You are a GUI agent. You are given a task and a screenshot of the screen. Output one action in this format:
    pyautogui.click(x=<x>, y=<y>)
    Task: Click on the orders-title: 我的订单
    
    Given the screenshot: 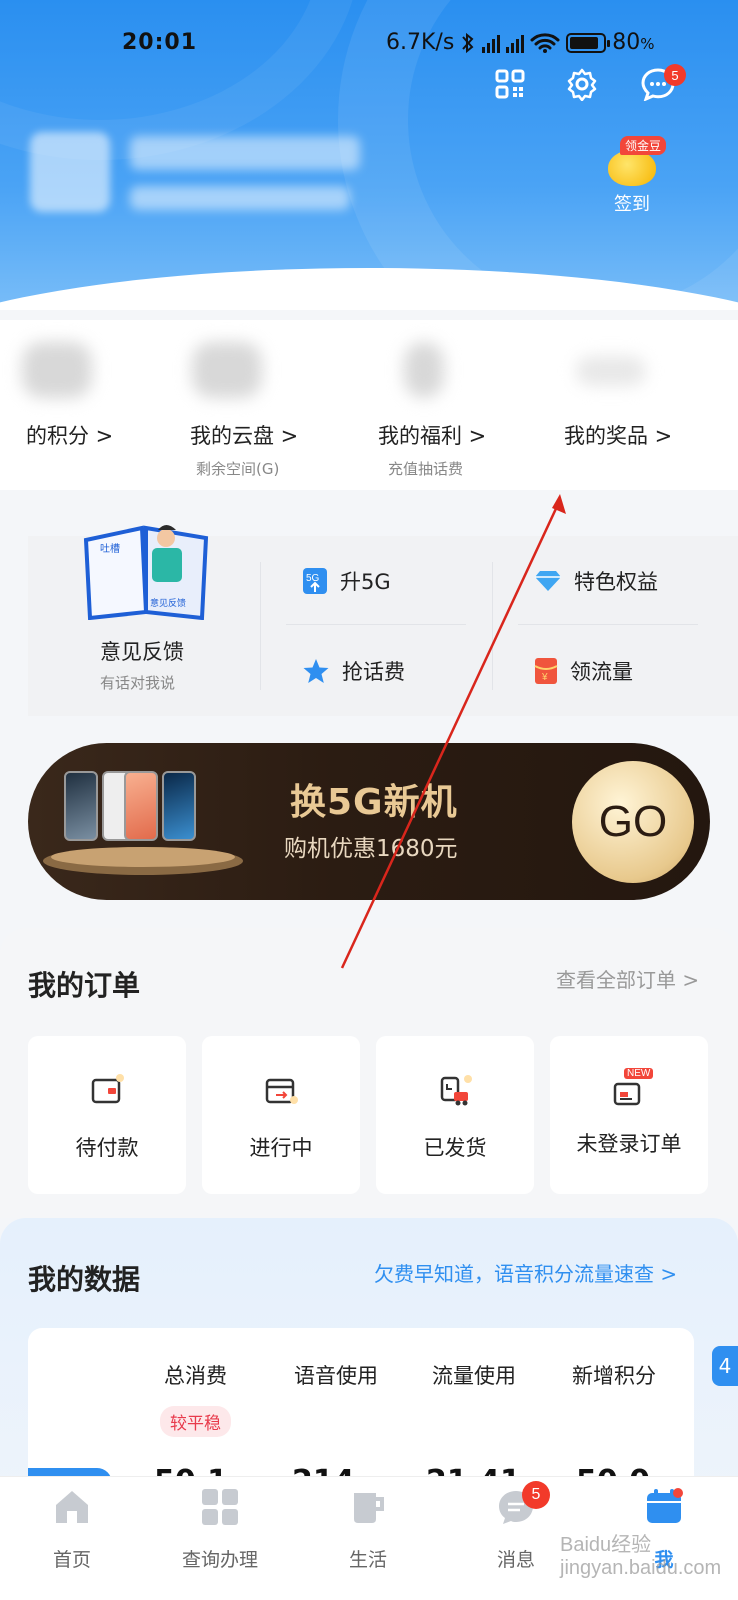 What is the action you would take?
    pyautogui.click(x=84, y=985)
    